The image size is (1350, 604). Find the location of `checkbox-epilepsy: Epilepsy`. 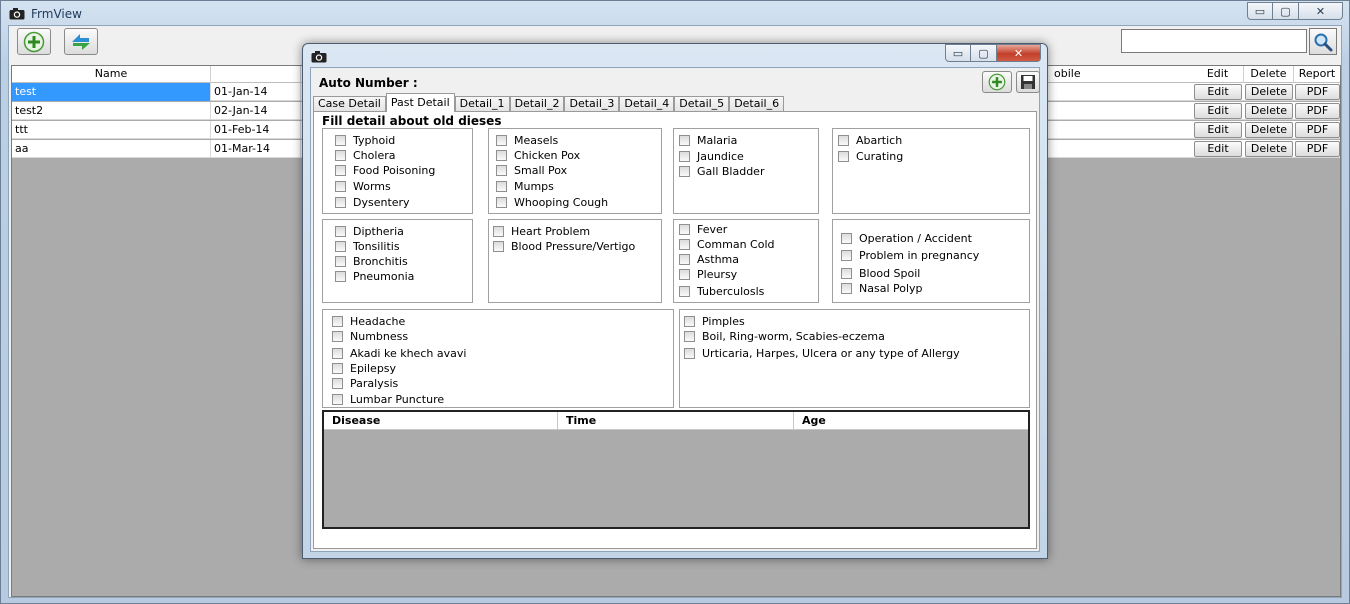

checkbox-epilepsy: Epilepsy is located at coordinates (364, 368).